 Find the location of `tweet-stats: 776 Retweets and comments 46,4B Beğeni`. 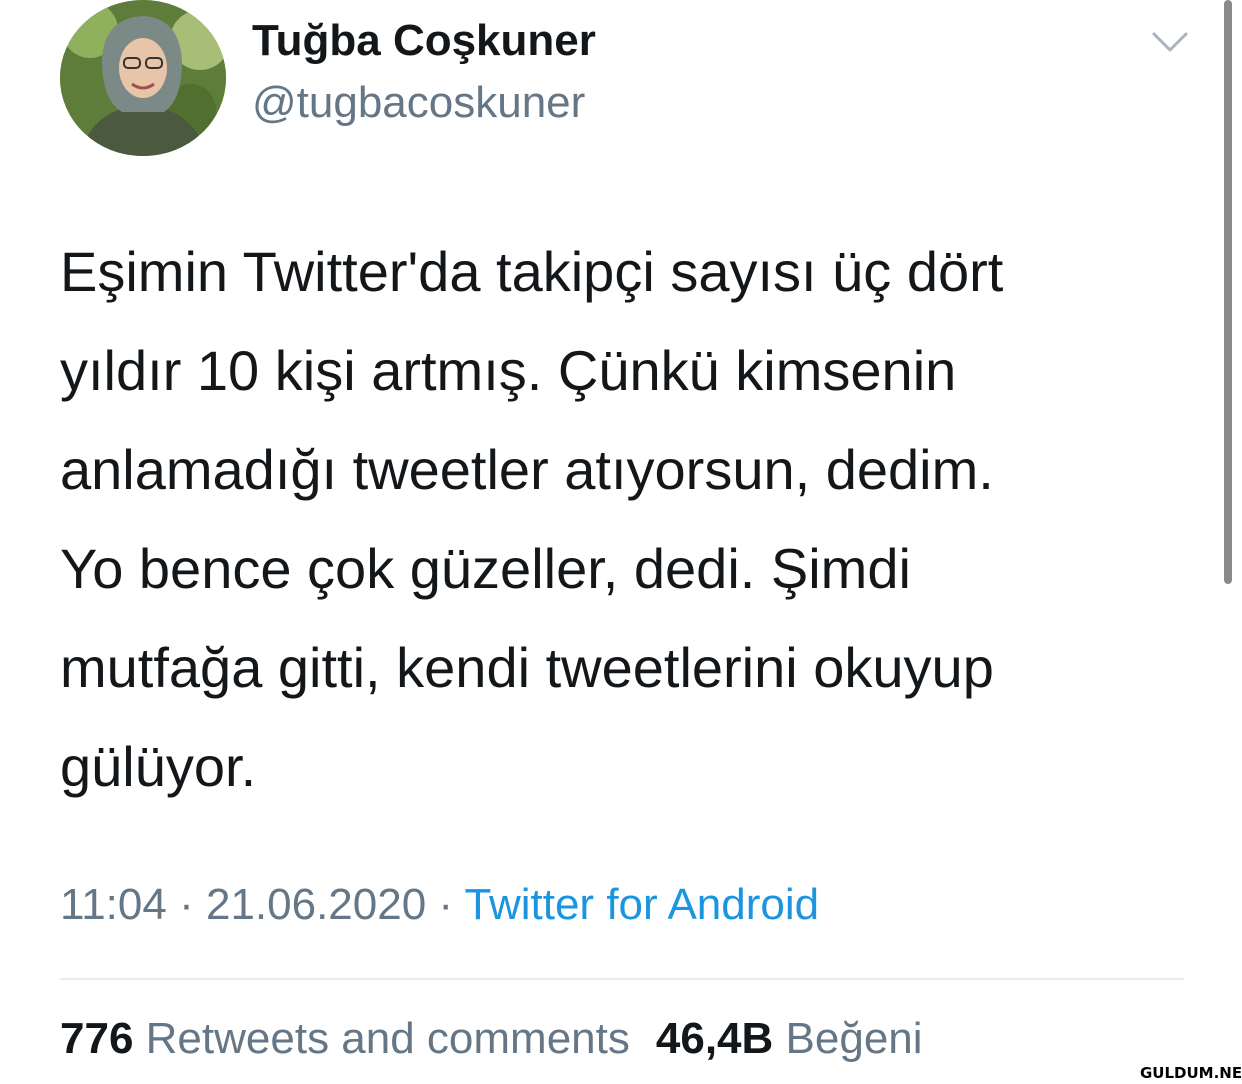

tweet-stats: 776 Retweets and comments 46,4B Beğeni is located at coordinates (491, 1039).